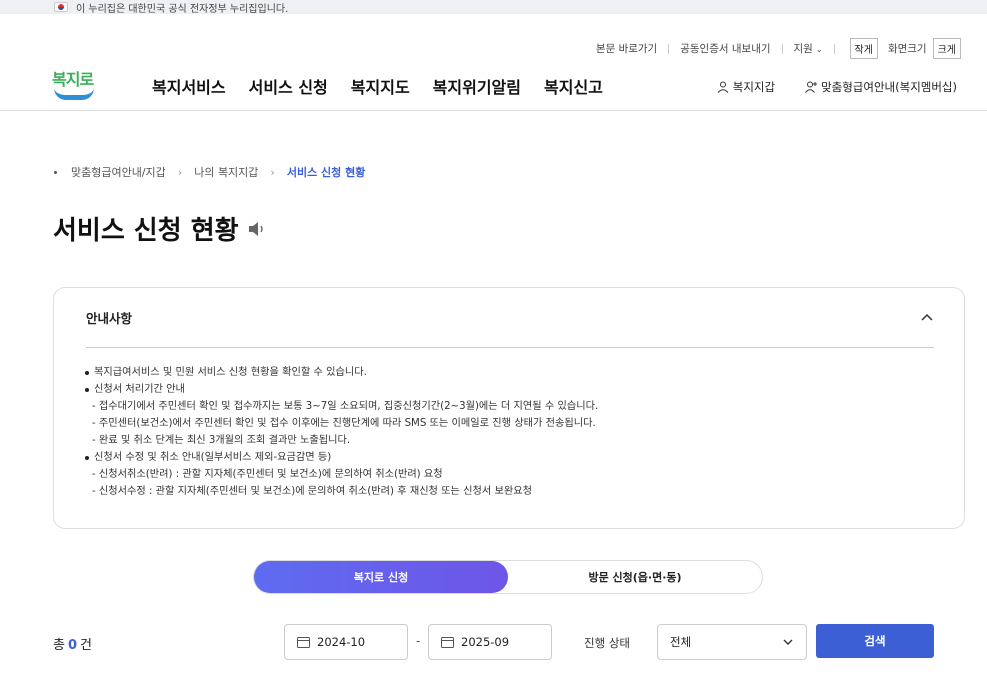  Describe the element at coordinates (55, 172) in the screenshot. I see `breadcrumb-dot` at that location.